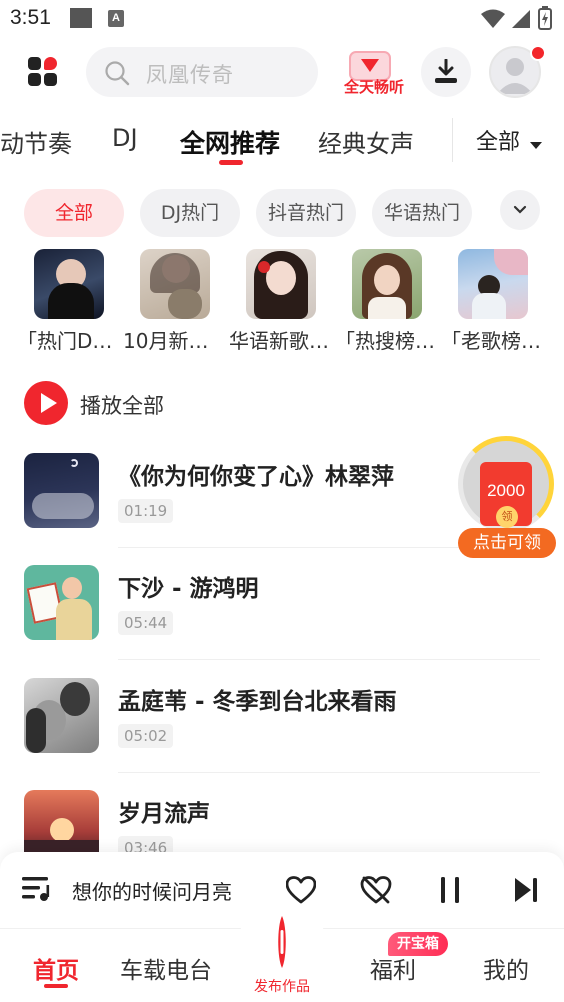 The width and height of the screenshot is (564, 1002). What do you see at coordinates (257, 702) in the screenshot?
I see `song-title: 孟庭苇 - 冬季到台北来看雨` at bounding box center [257, 702].